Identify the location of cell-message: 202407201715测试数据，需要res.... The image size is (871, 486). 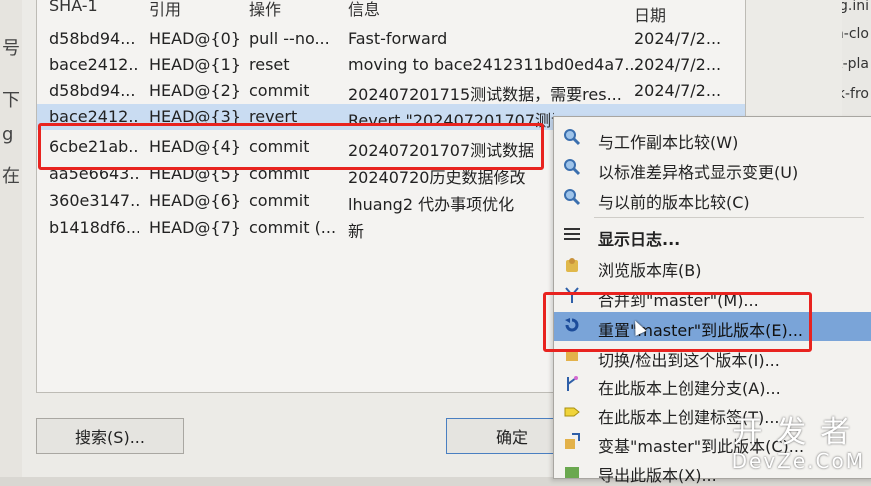
(485, 94).